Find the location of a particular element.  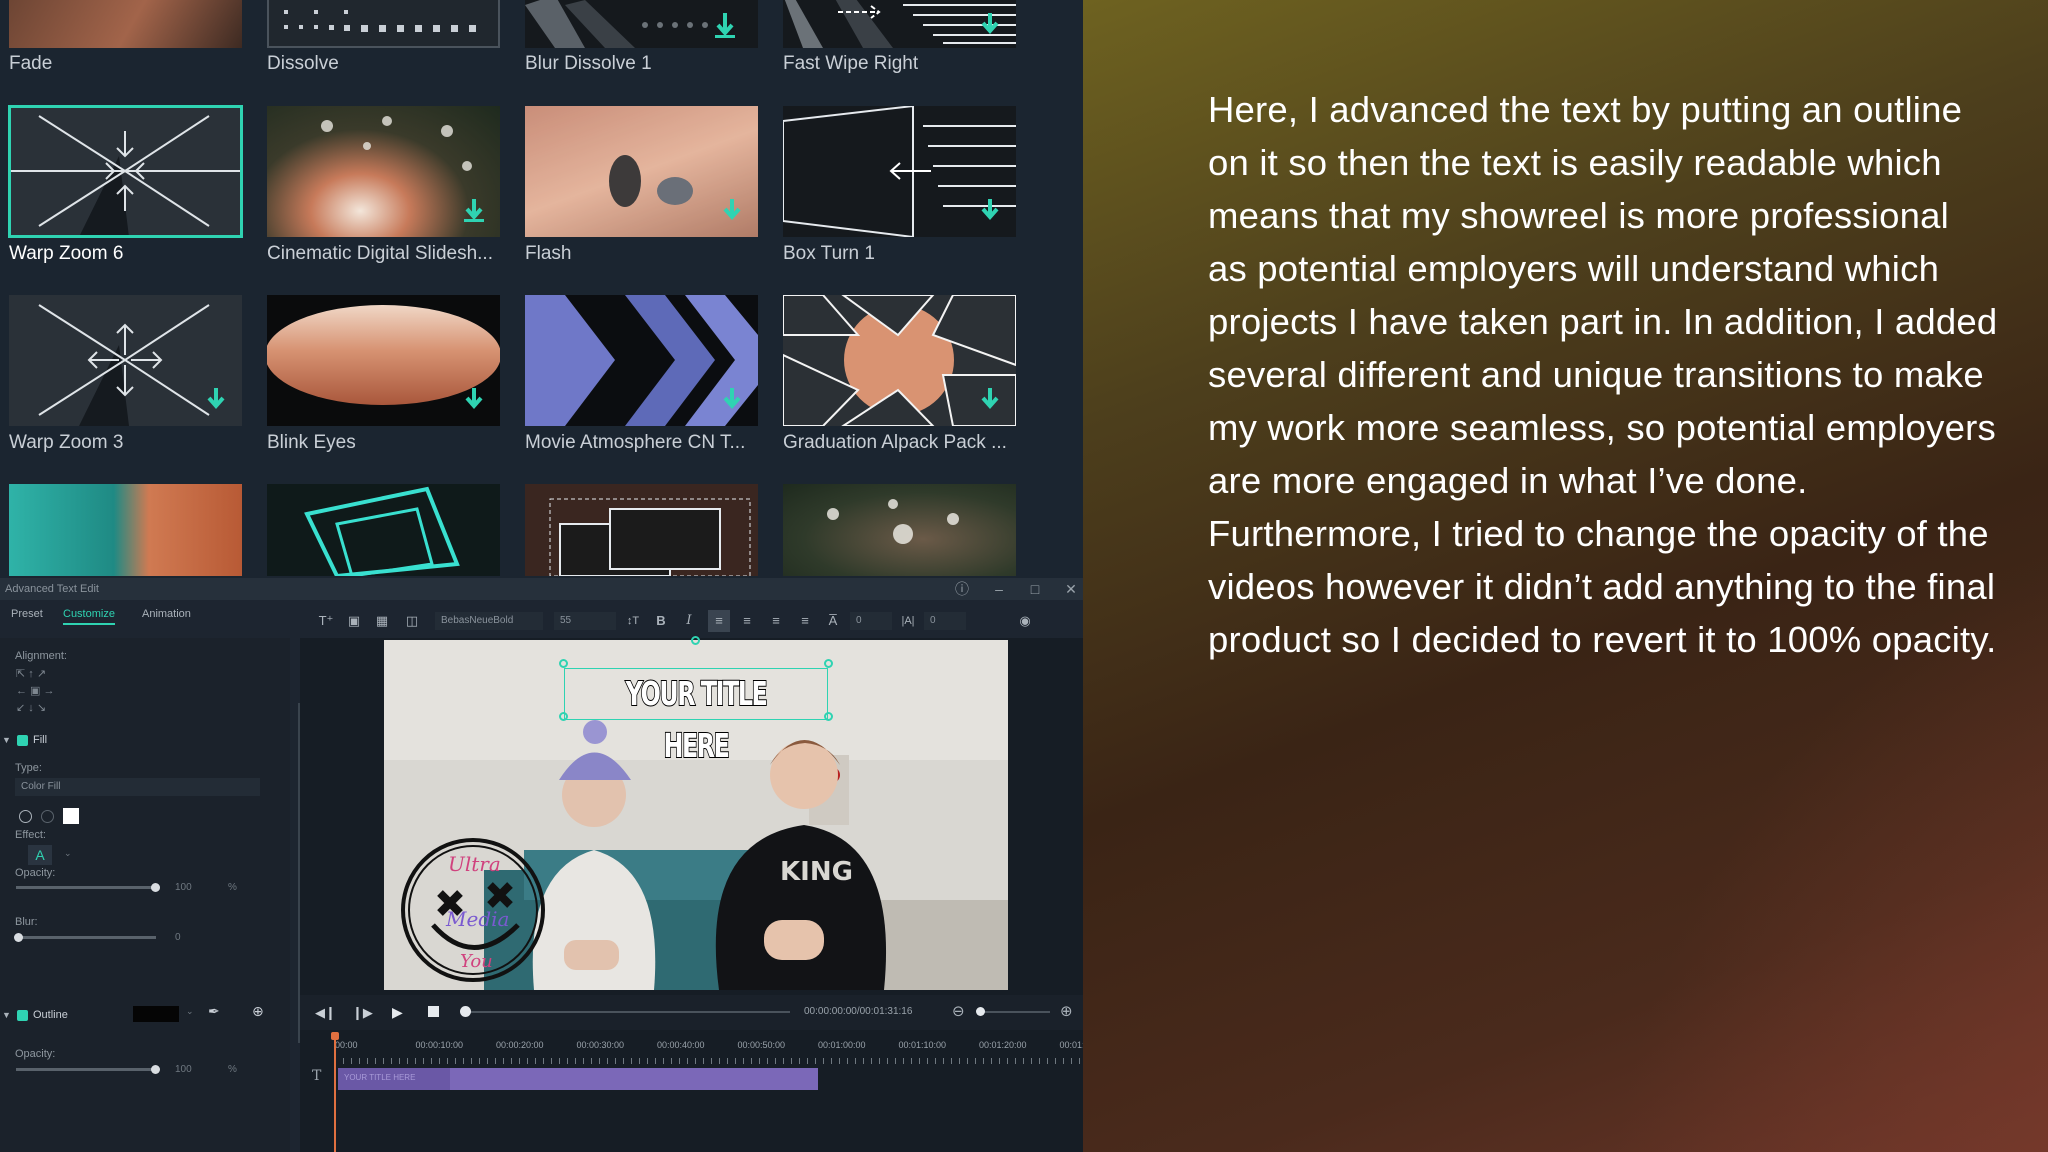

collapse-fill-icon: ▼ is located at coordinates (6, 740).